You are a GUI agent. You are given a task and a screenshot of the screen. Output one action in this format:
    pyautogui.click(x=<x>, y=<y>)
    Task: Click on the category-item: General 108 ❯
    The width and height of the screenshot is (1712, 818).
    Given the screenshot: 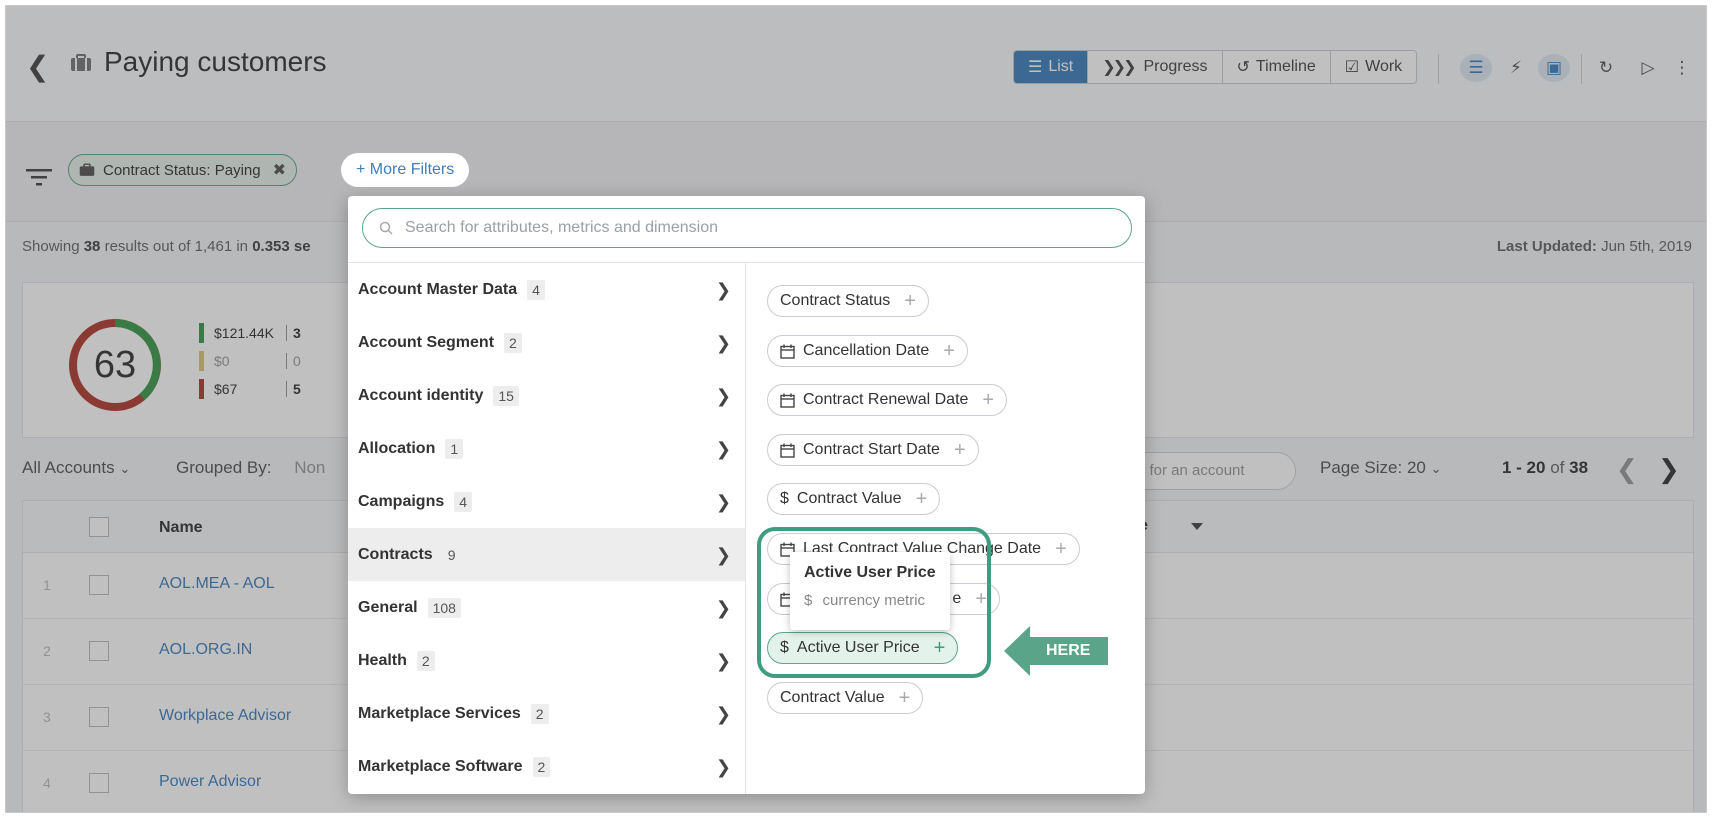 What is the action you would take?
    pyautogui.click(x=546, y=607)
    